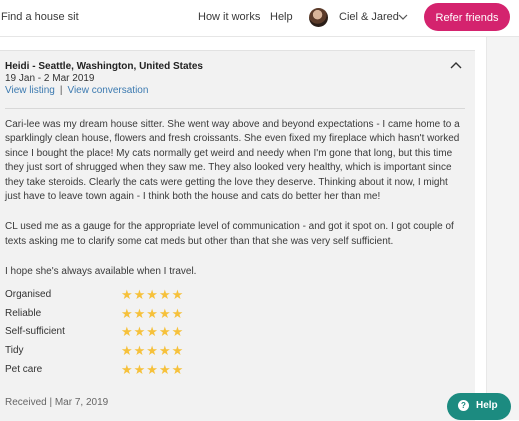  I want to click on rating-label: Reliable, so click(23, 313).